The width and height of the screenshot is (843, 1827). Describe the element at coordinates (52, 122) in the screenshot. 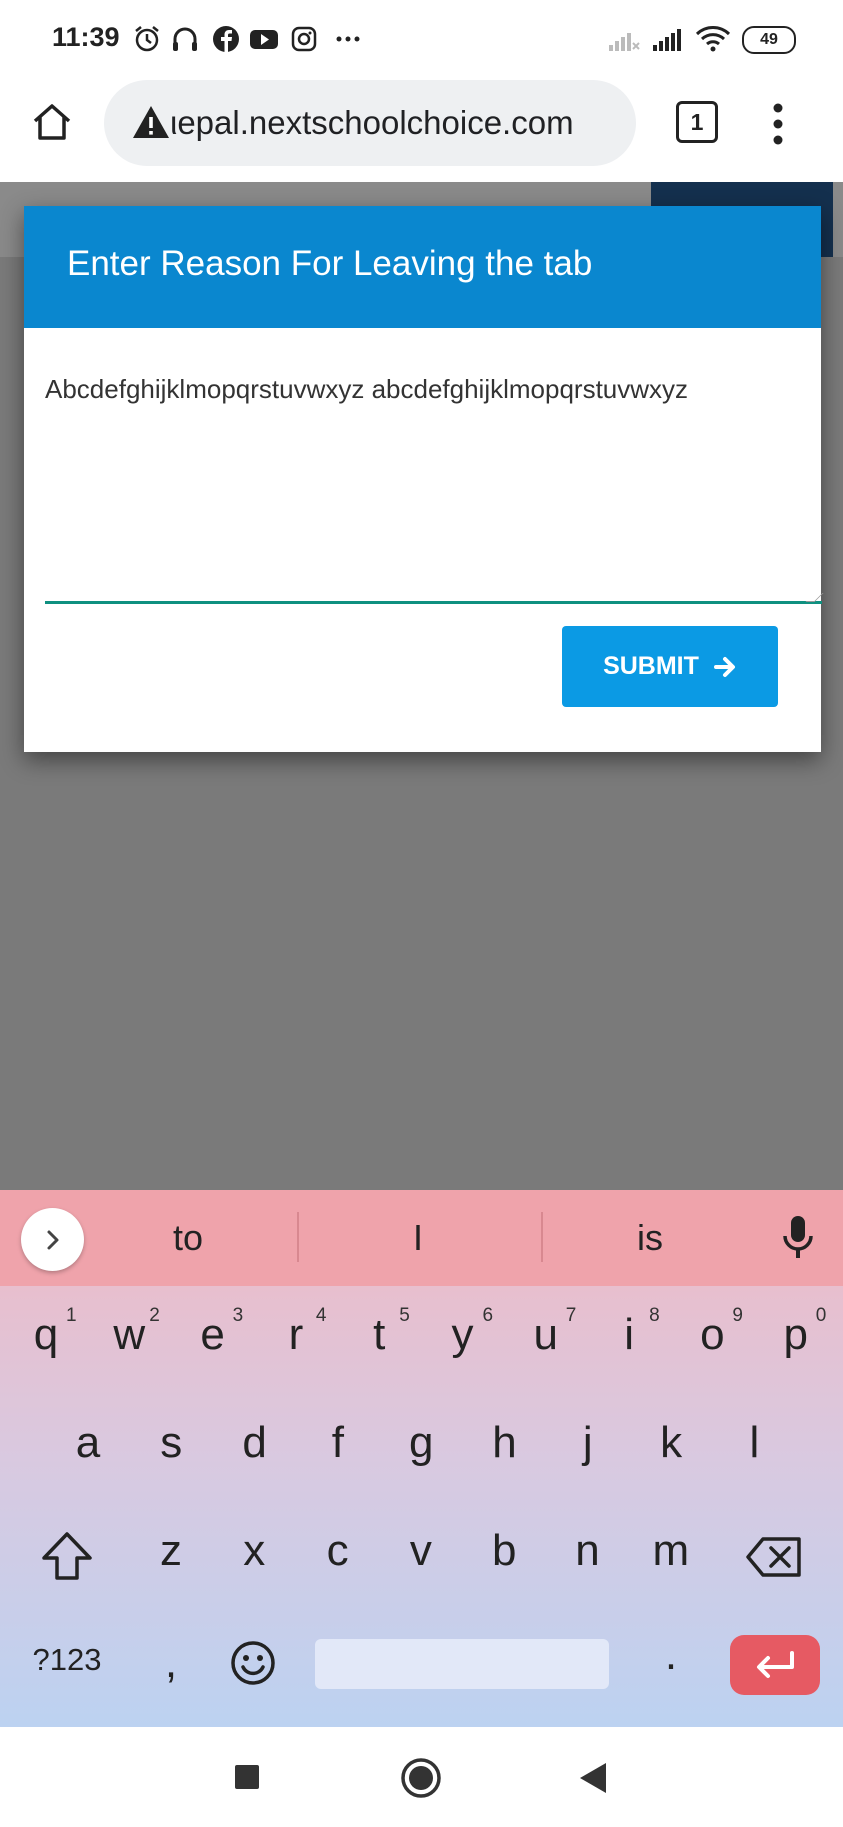

I see `home-icon` at that location.